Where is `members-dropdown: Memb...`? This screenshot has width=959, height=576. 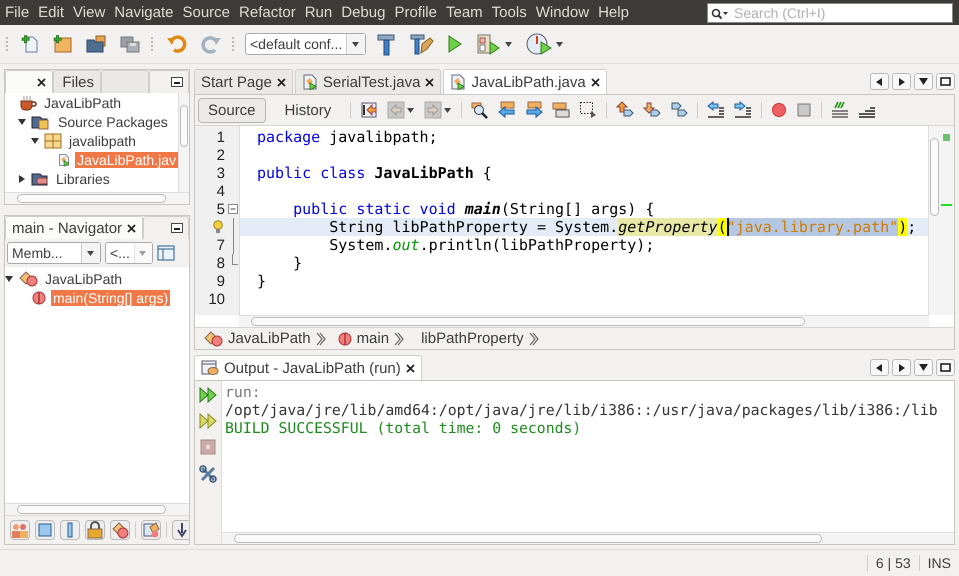
members-dropdown: Memb... is located at coordinates (54, 253).